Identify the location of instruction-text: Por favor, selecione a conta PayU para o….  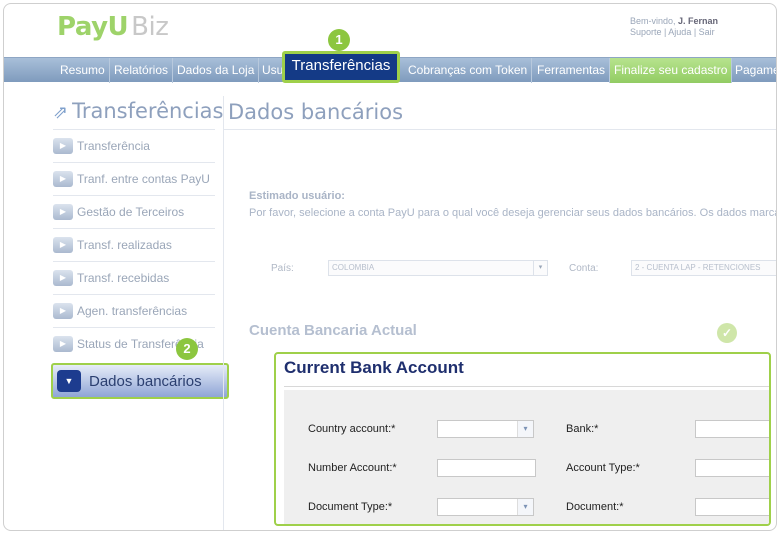
(513, 213).